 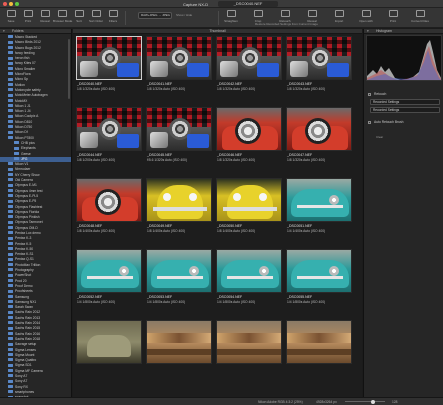 What do you see at coordinates (231, 18) in the screenshot?
I see `straighten-tool: Straighten` at bounding box center [231, 18].